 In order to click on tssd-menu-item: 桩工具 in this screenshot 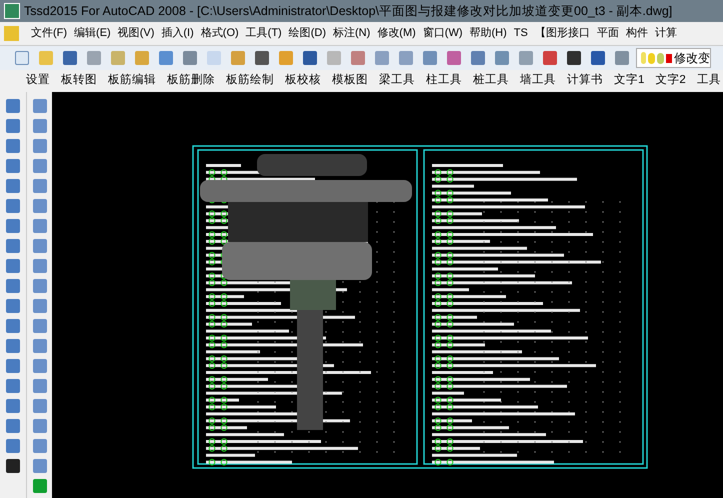, I will do `click(491, 81)`.